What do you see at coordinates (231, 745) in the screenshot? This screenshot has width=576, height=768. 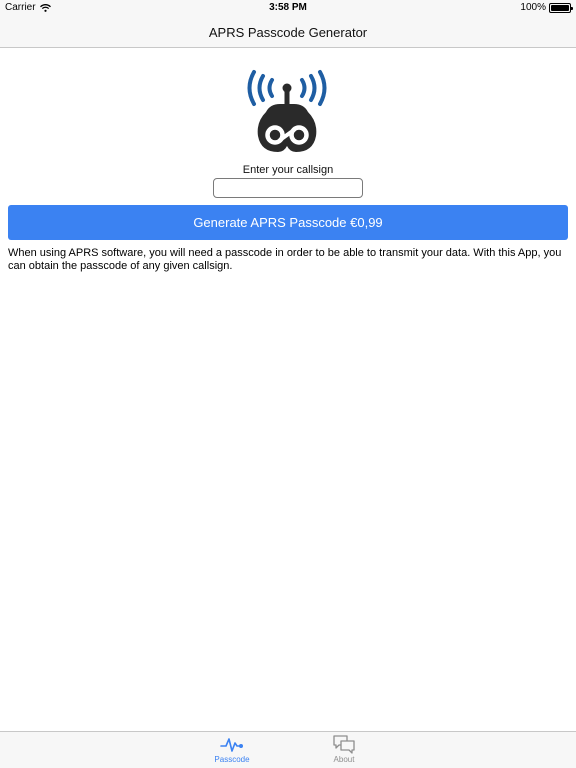 I see `pulse-icon` at bounding box center [231, 745].